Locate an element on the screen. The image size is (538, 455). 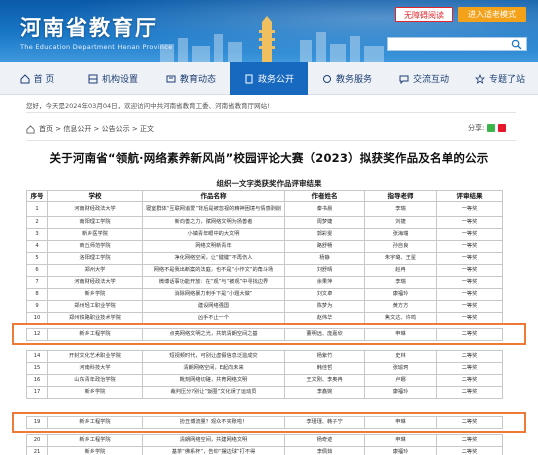
results-table: 12 新乡工程学院 点亮网络文明之光，共筑清朗空间之基 董明远、庞嘉欣 申琳 二等奖 is located at coordinates (264, 334).